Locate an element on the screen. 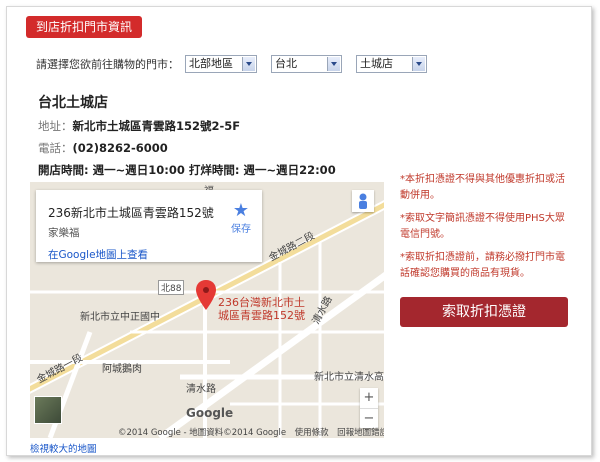  region-select: 北部地區 is located at coordinates (221, 64).